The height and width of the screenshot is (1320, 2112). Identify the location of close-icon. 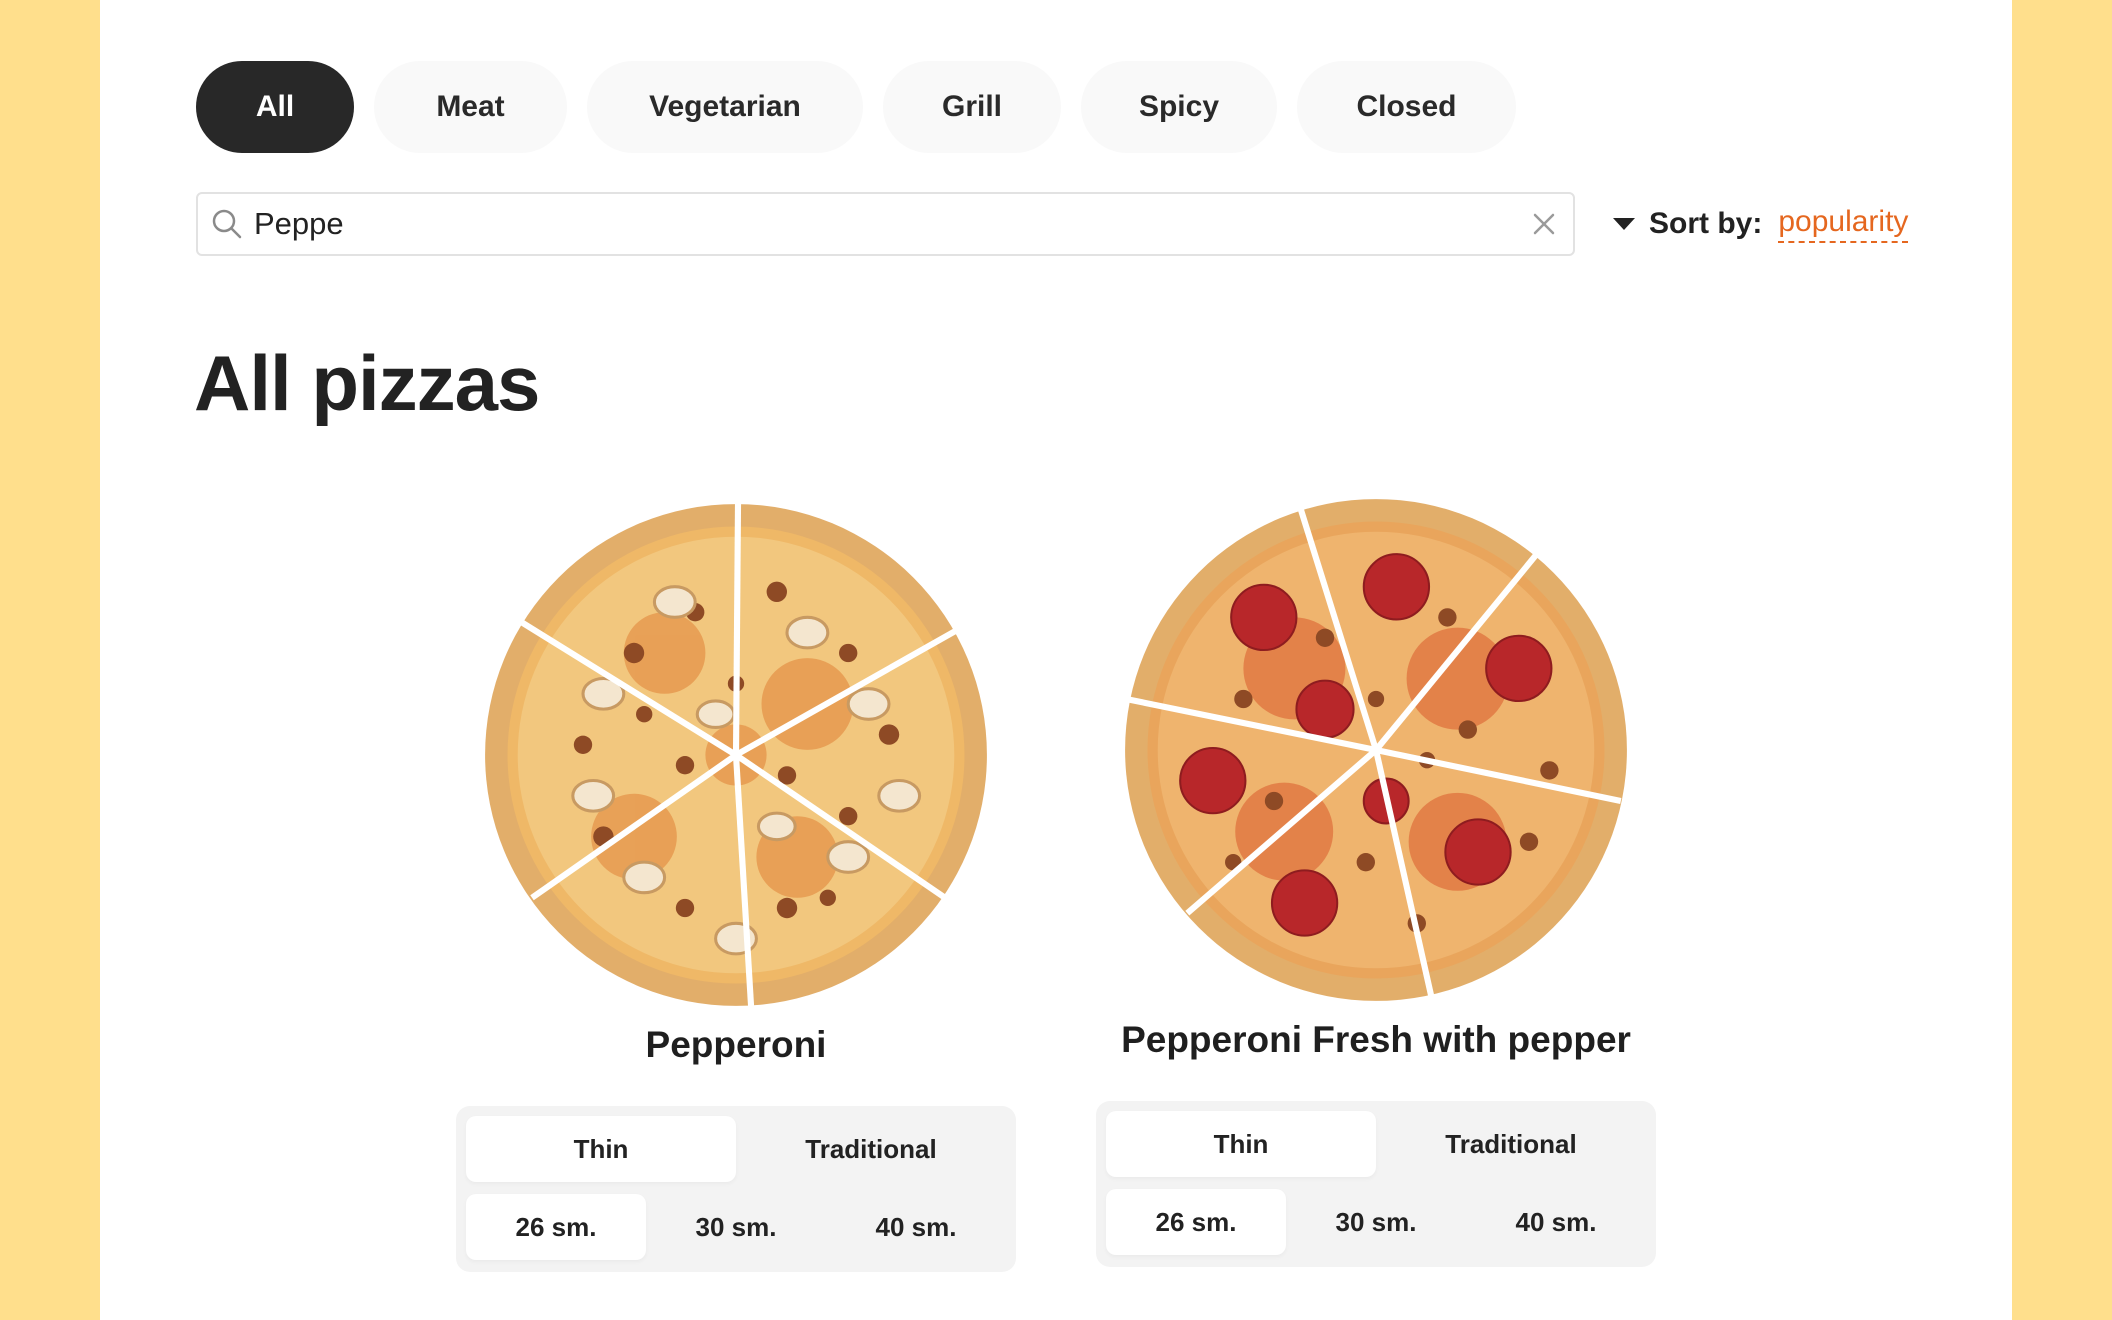
(1544, 224).